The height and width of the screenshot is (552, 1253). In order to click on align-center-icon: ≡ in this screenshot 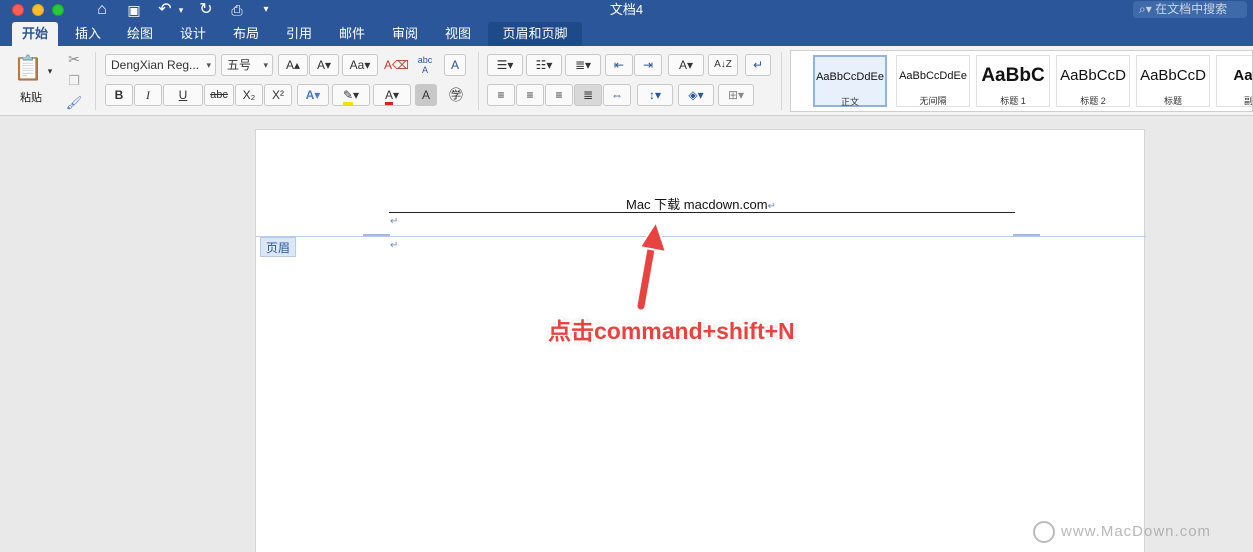, I will do `click(530, 95)`.